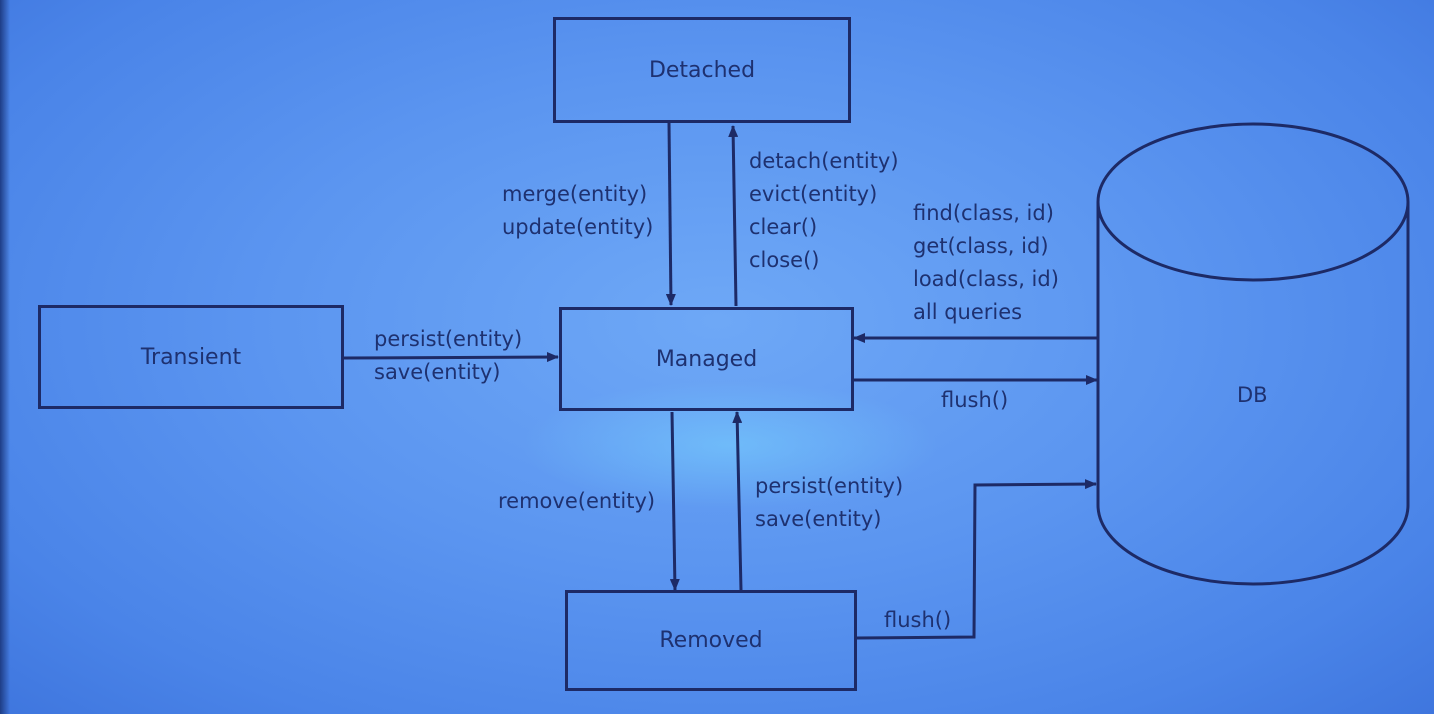 This screenshot has width=1434, height=714. I want to click on arrow-managed-to-removed, so click(674, 501).